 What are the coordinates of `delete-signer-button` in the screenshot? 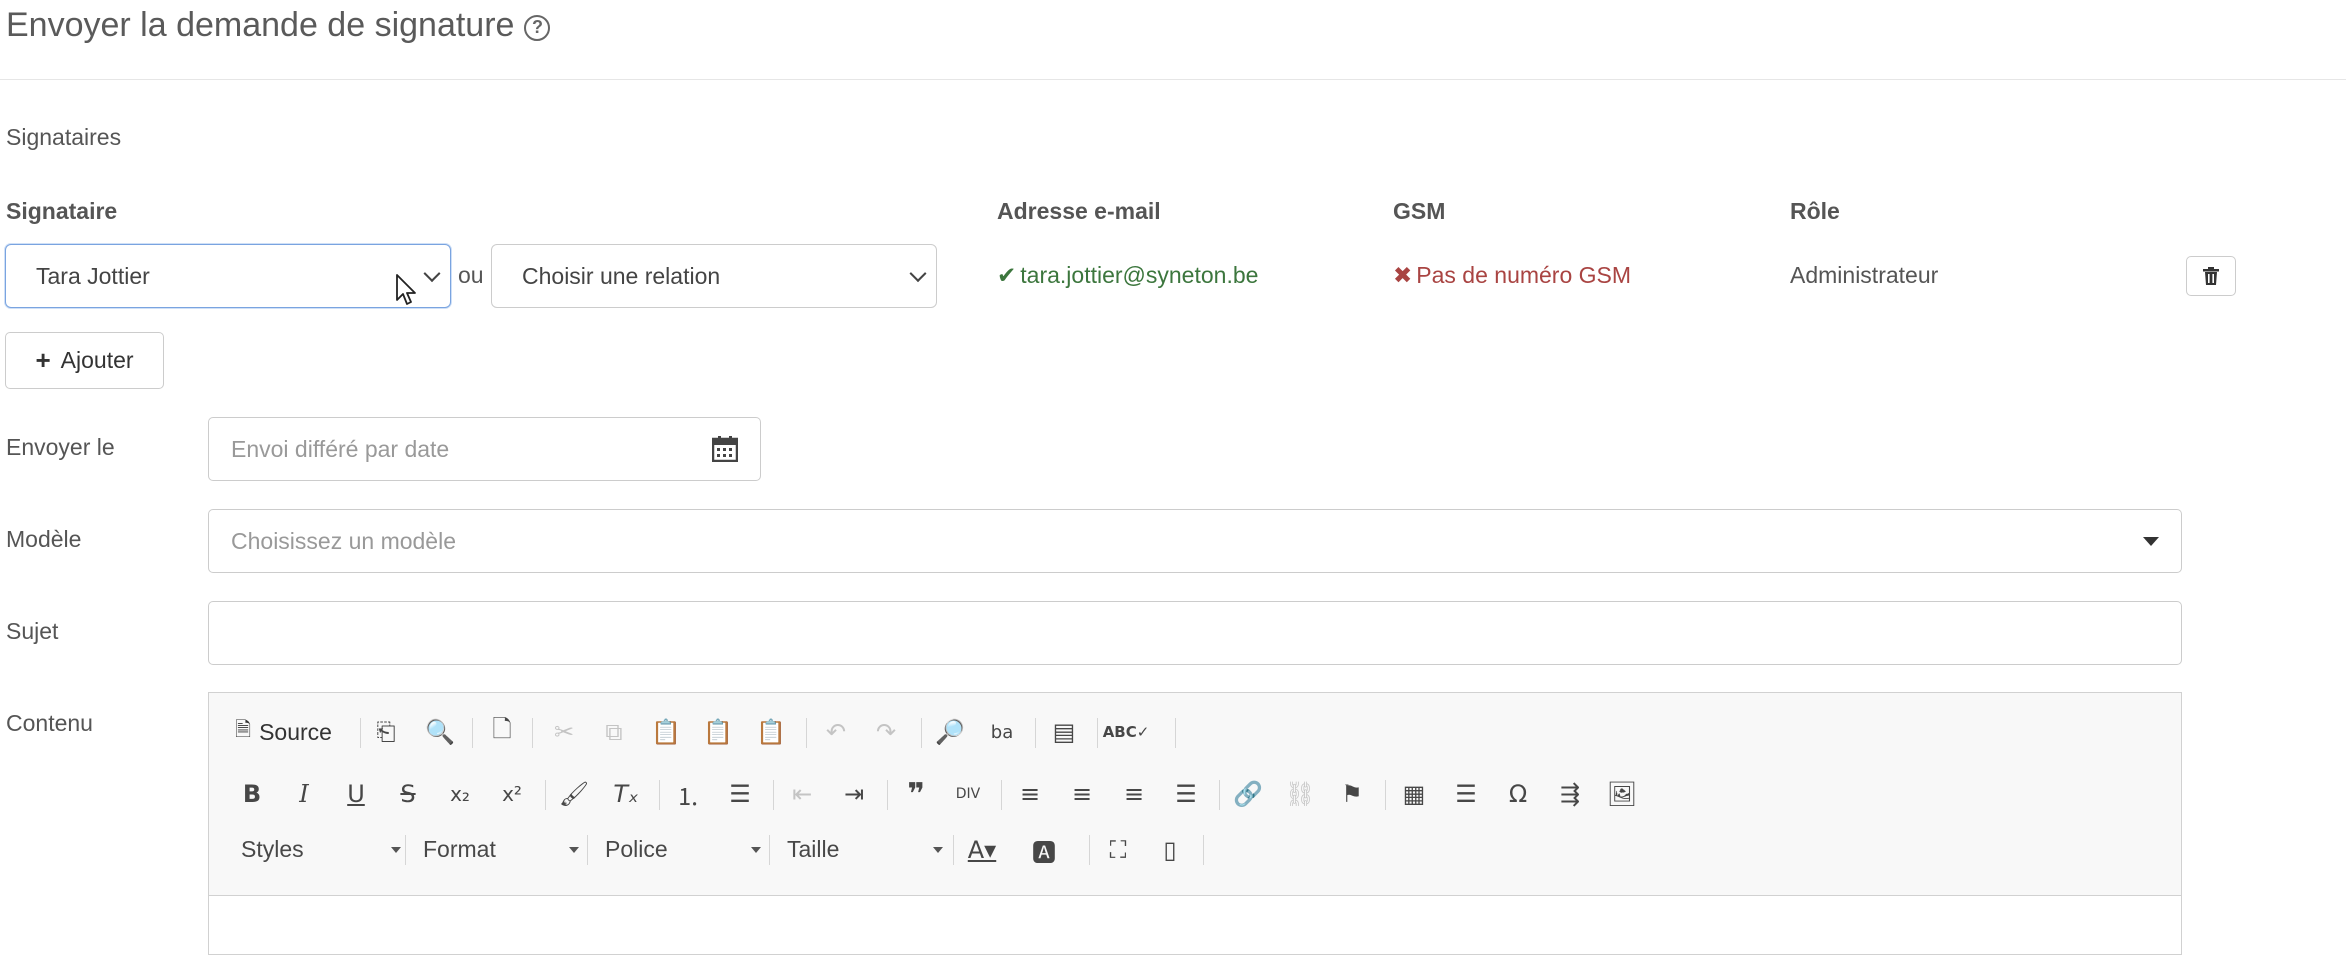 It's located at (2211, 276).